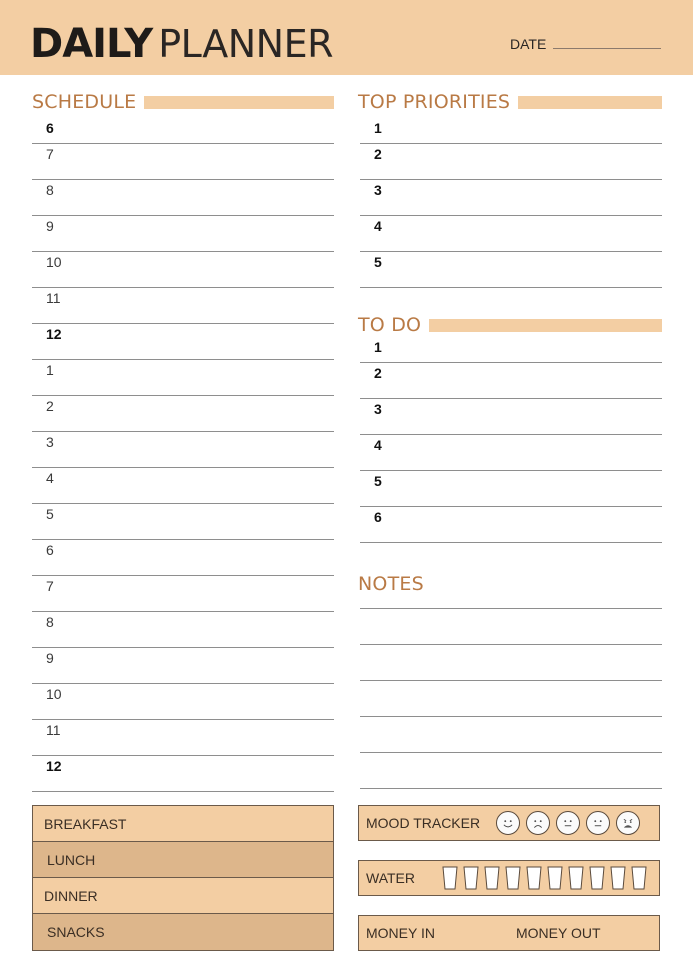  I want to click on meal-lunch: LUNCH, so click(183, 860).